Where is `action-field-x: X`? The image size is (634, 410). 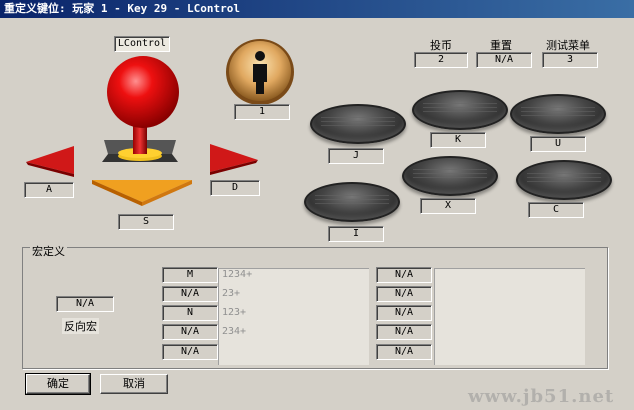 action-field-x: X is located at coordinates (448, 206).